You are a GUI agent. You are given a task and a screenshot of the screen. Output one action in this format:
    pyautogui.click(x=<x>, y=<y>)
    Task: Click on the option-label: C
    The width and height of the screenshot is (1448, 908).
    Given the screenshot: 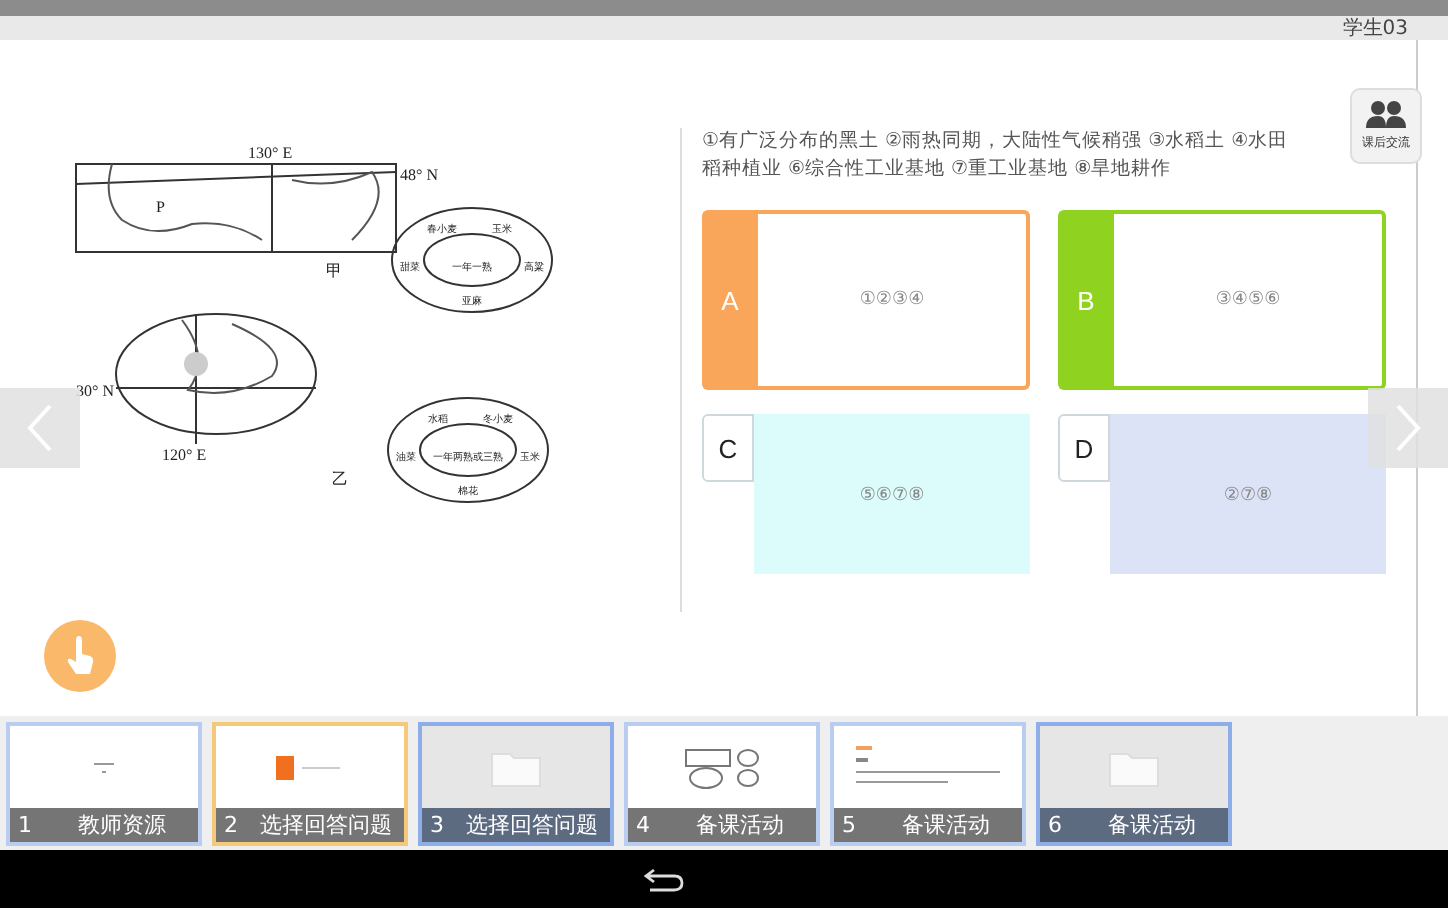 What is the action you would take?
    pyautogui.click(x=728, y=448)
    